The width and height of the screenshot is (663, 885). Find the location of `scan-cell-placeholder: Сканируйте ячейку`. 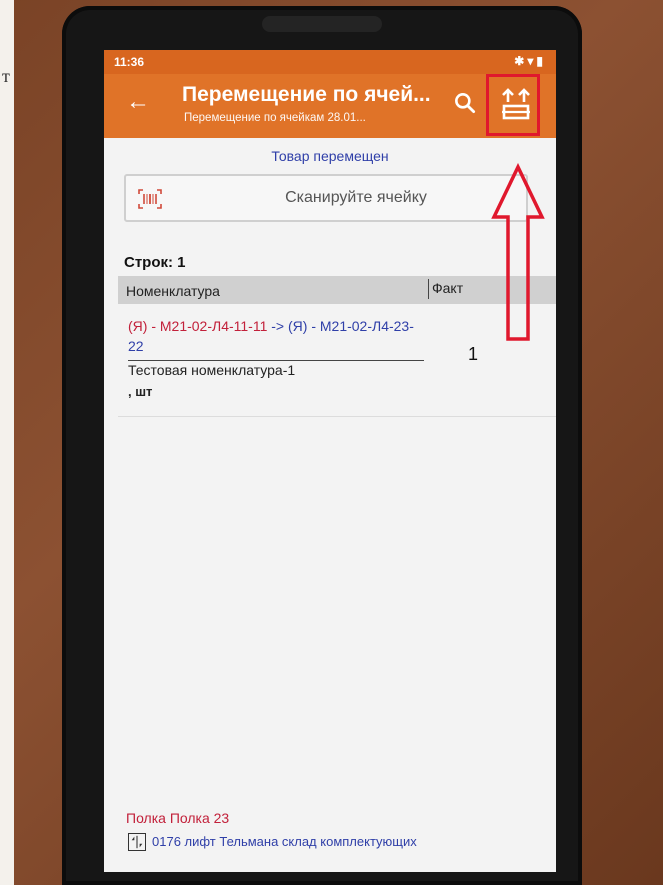

scan-cell-placeholder: Сканируйте ячейку is located at coordinates (356, 197).